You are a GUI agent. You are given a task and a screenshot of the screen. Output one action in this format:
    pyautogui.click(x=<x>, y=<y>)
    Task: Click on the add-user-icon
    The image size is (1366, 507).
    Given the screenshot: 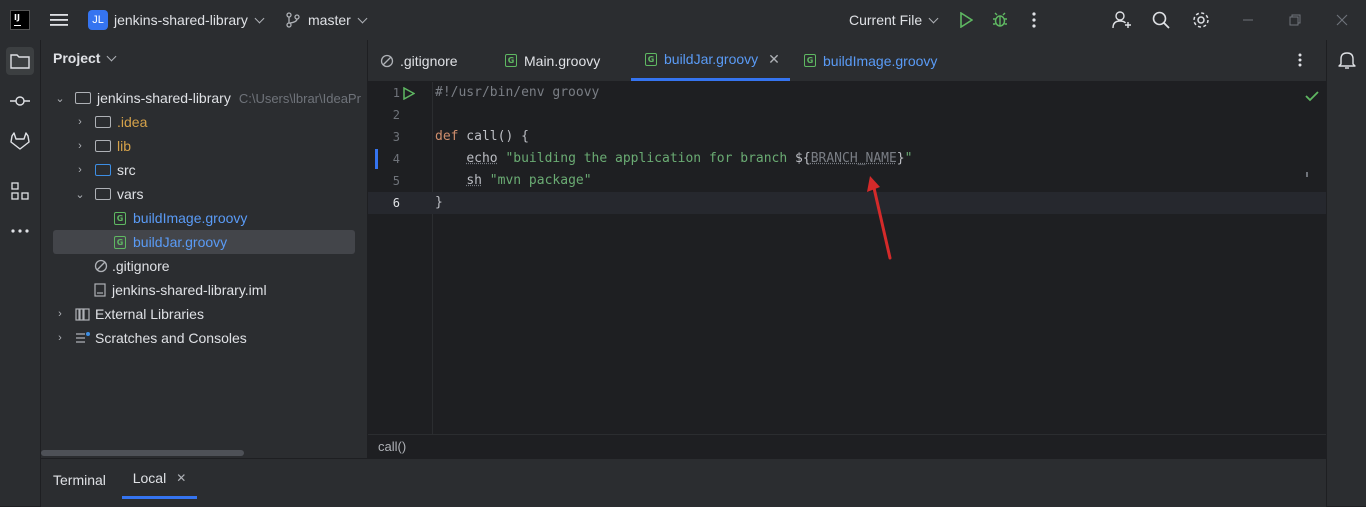 What is the action you would take?
    pyautogui.click(x=1122, y=20)
    